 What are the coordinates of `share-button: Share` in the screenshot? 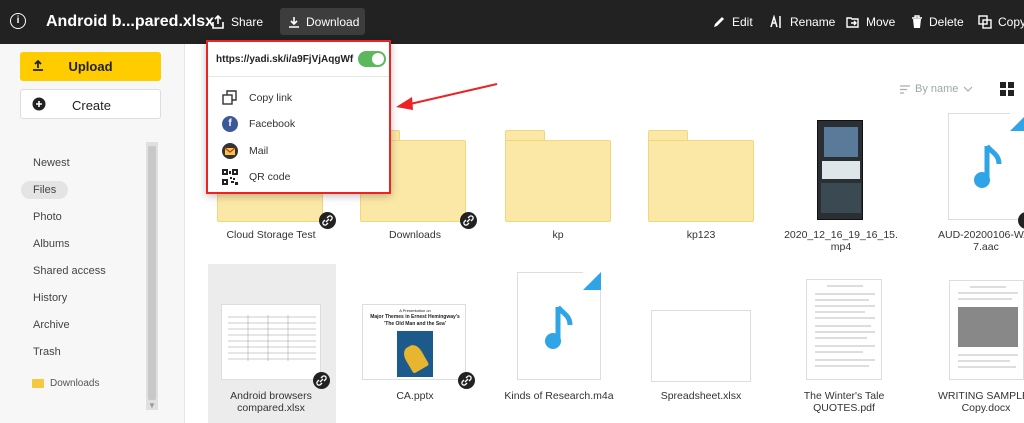 It's located at (237, 21).